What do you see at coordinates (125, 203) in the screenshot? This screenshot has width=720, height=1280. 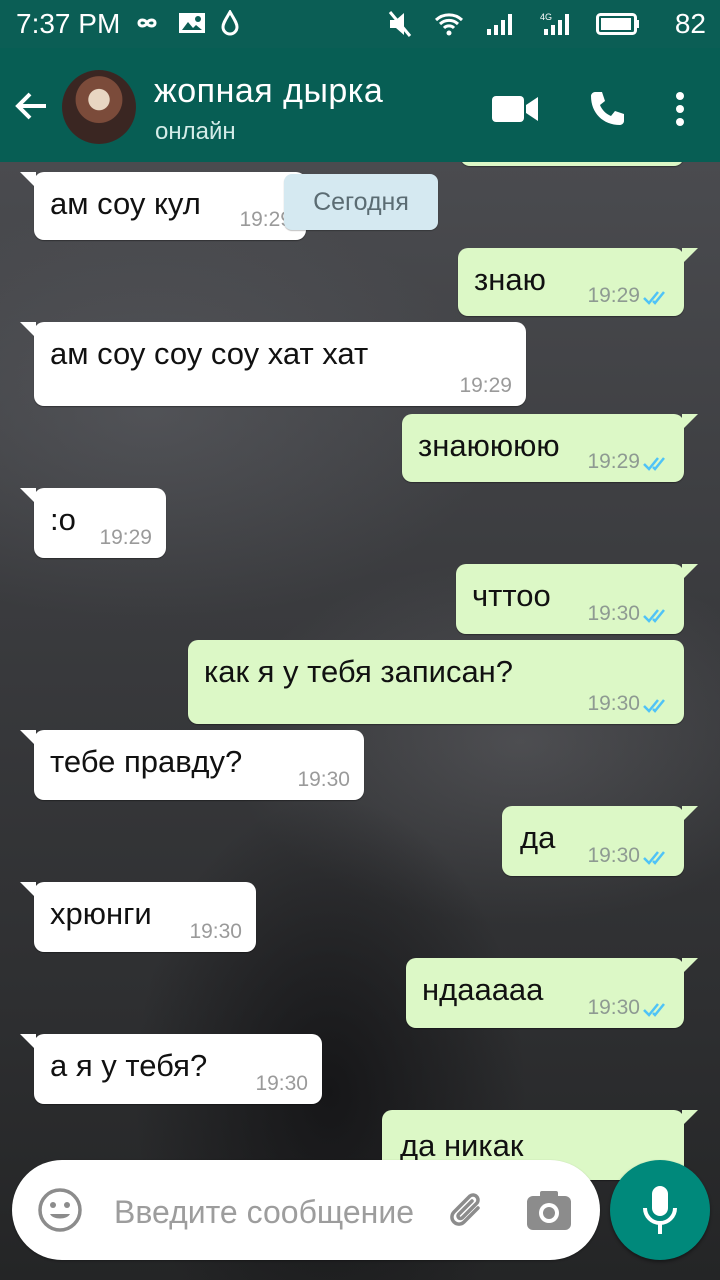 I see `message-text: ам соу кул` at bounding box center [125, 203].